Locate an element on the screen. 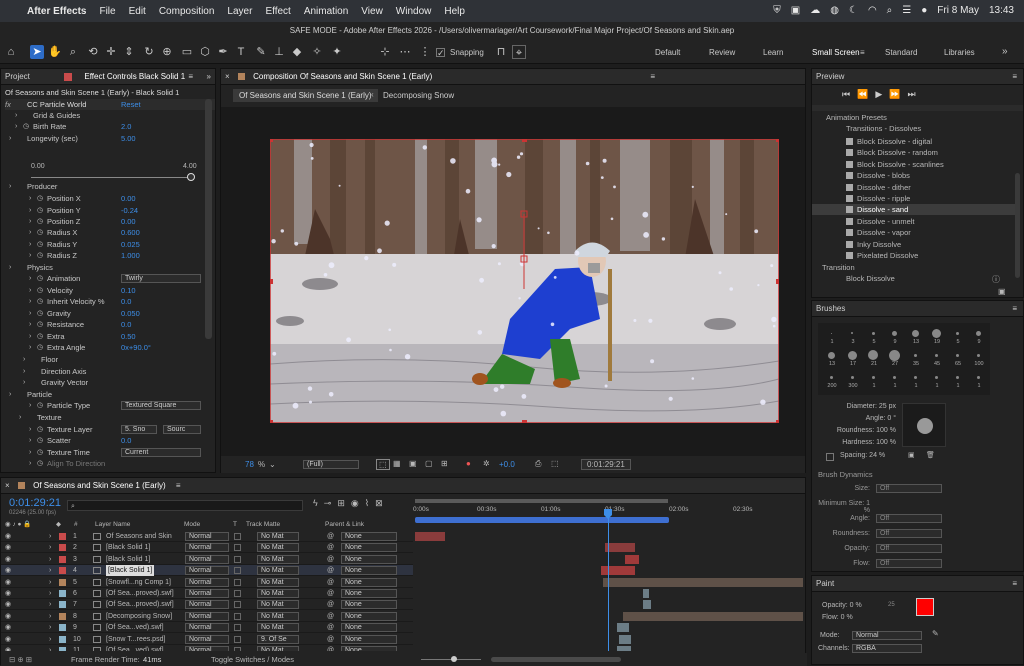 Image resolution: width=1024 pixels, height=666 pixels. effect-prop-row: › ◷ Inherit Velocity % 0.0 is located at coordinates (103, 301).